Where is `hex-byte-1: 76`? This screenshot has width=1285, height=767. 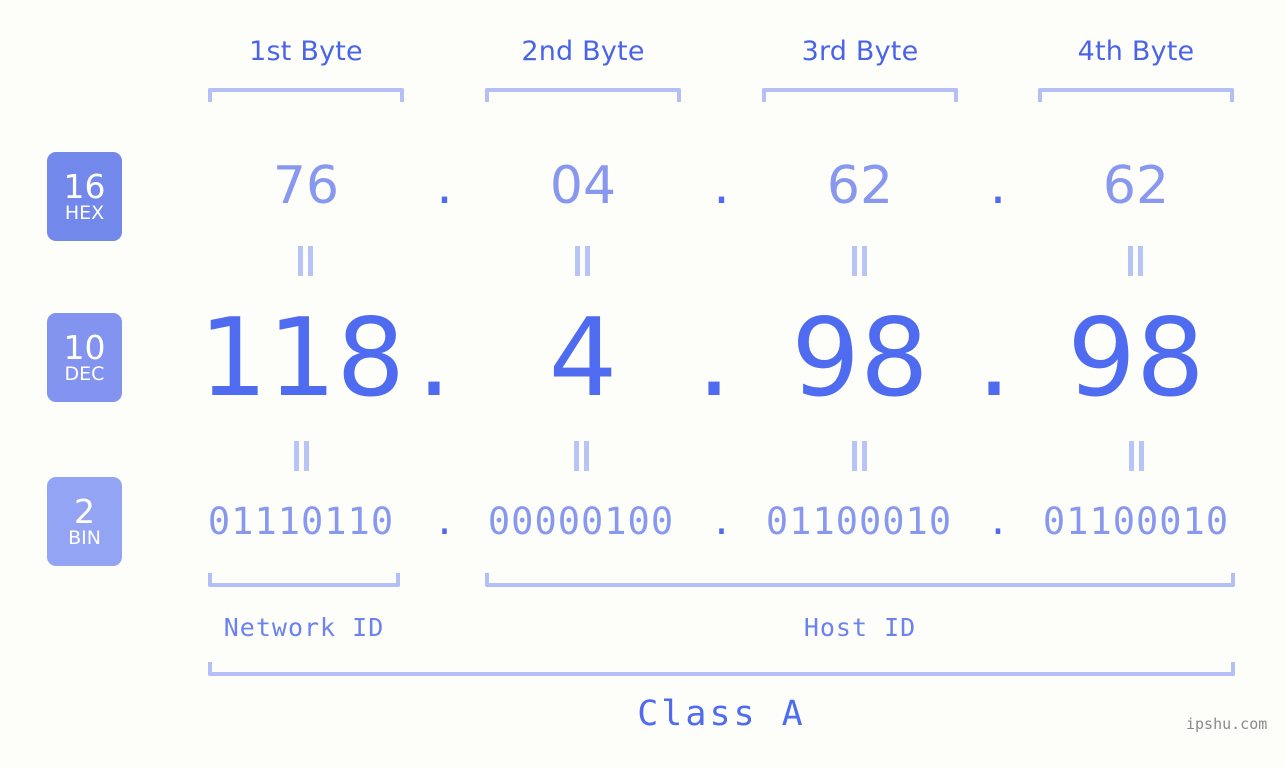 hex-byte-1: 76 is located at coordinates (306, 186).